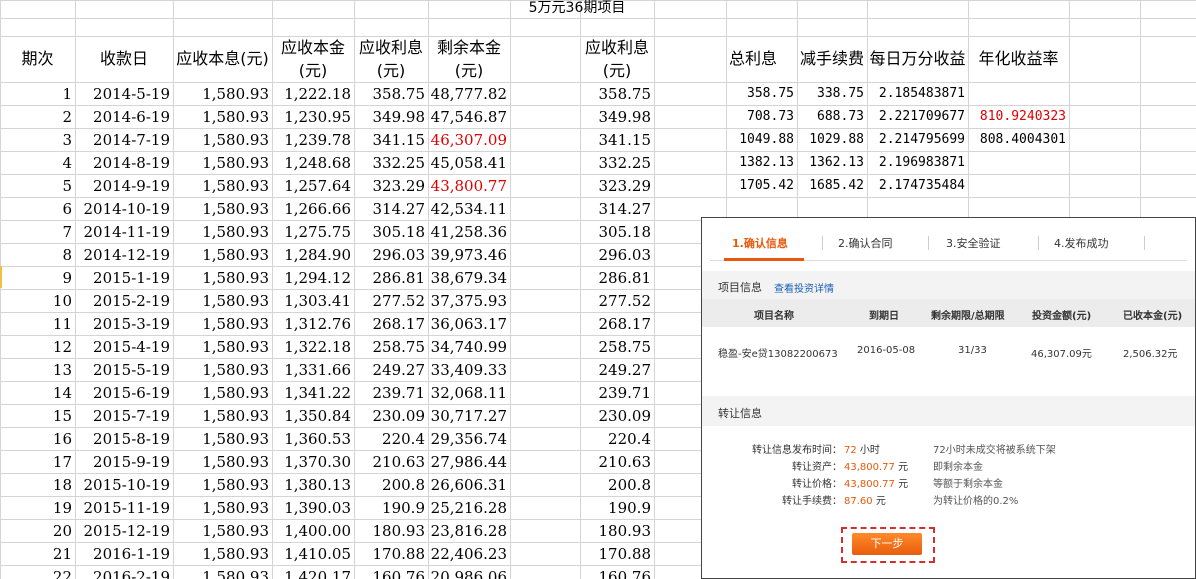 Image resolution: width=1196 pixels, height=579 pixels. What do you see at coordinates (36, 232) in the screenshot?
I see `cell-n: 7` at bounding box center [36, 232].